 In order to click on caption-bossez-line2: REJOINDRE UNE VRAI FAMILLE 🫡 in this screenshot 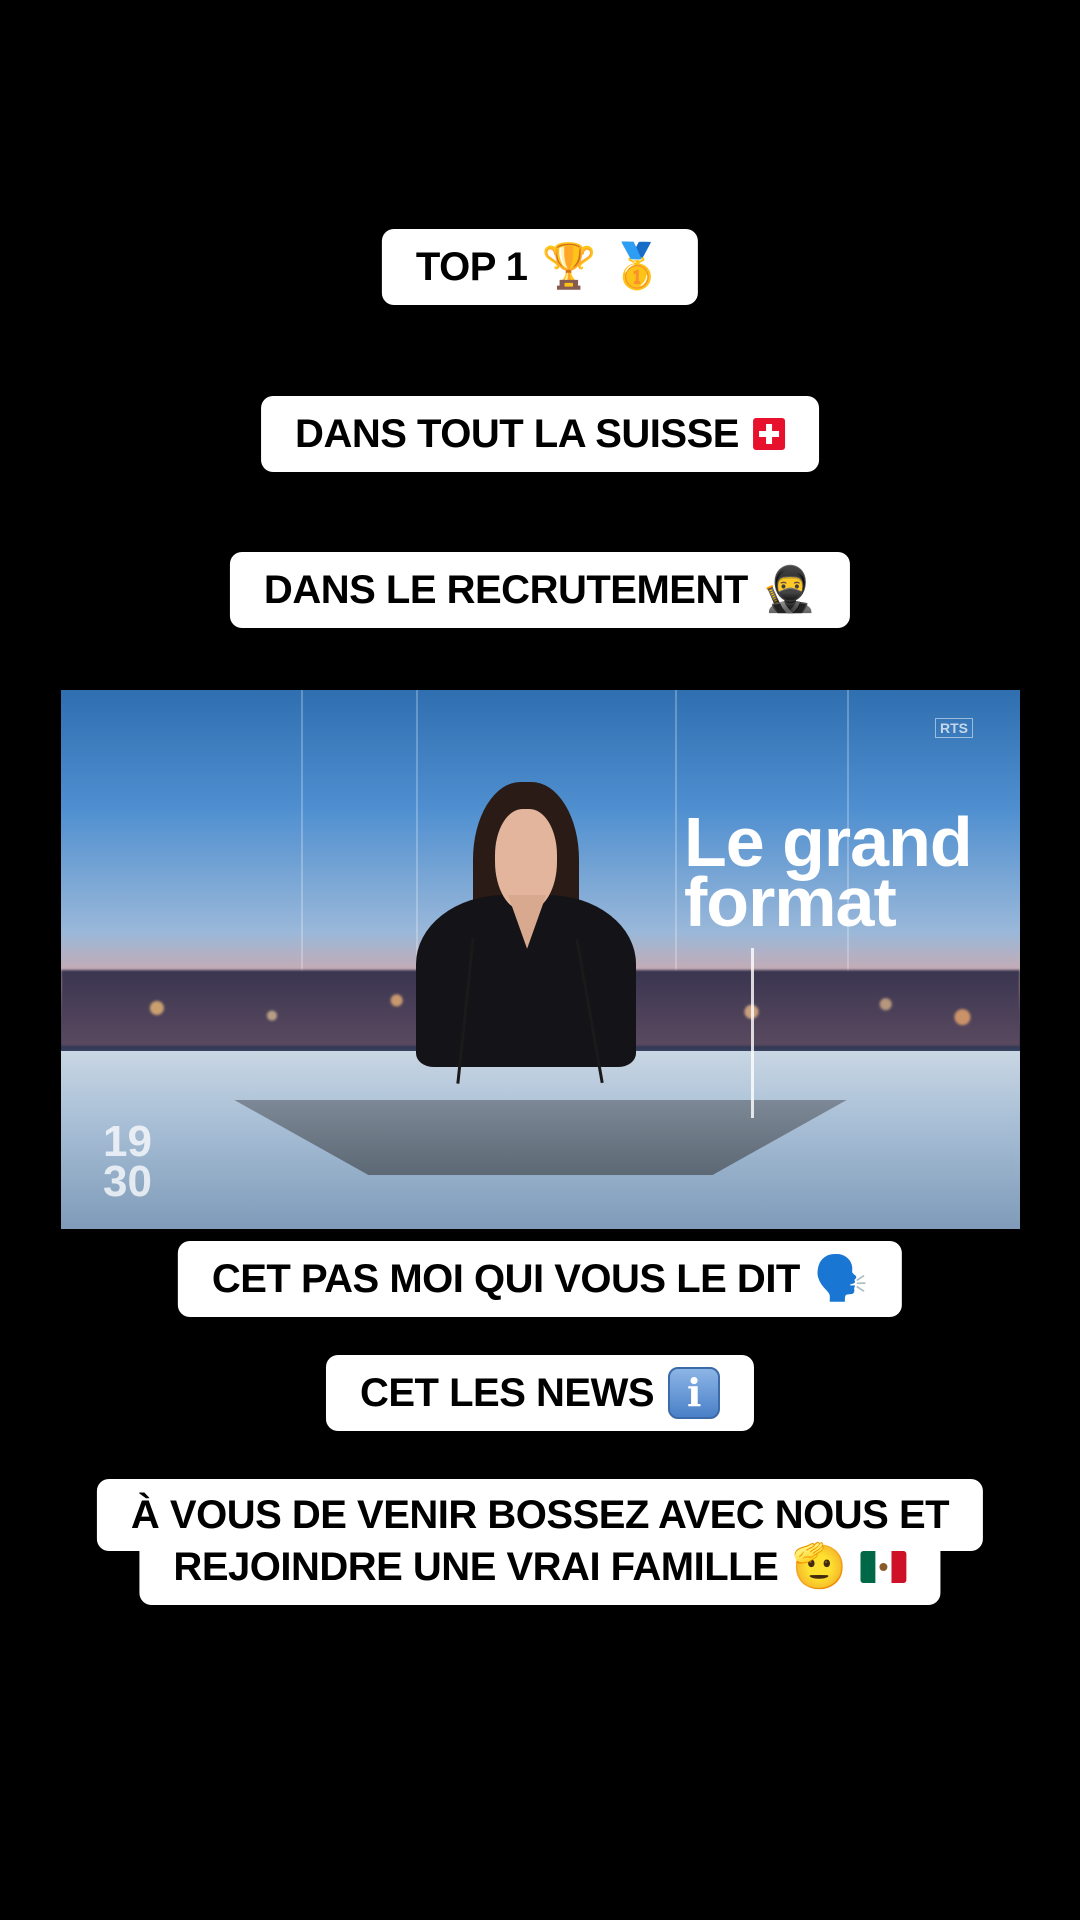, I will do `click(540, 1567)`.